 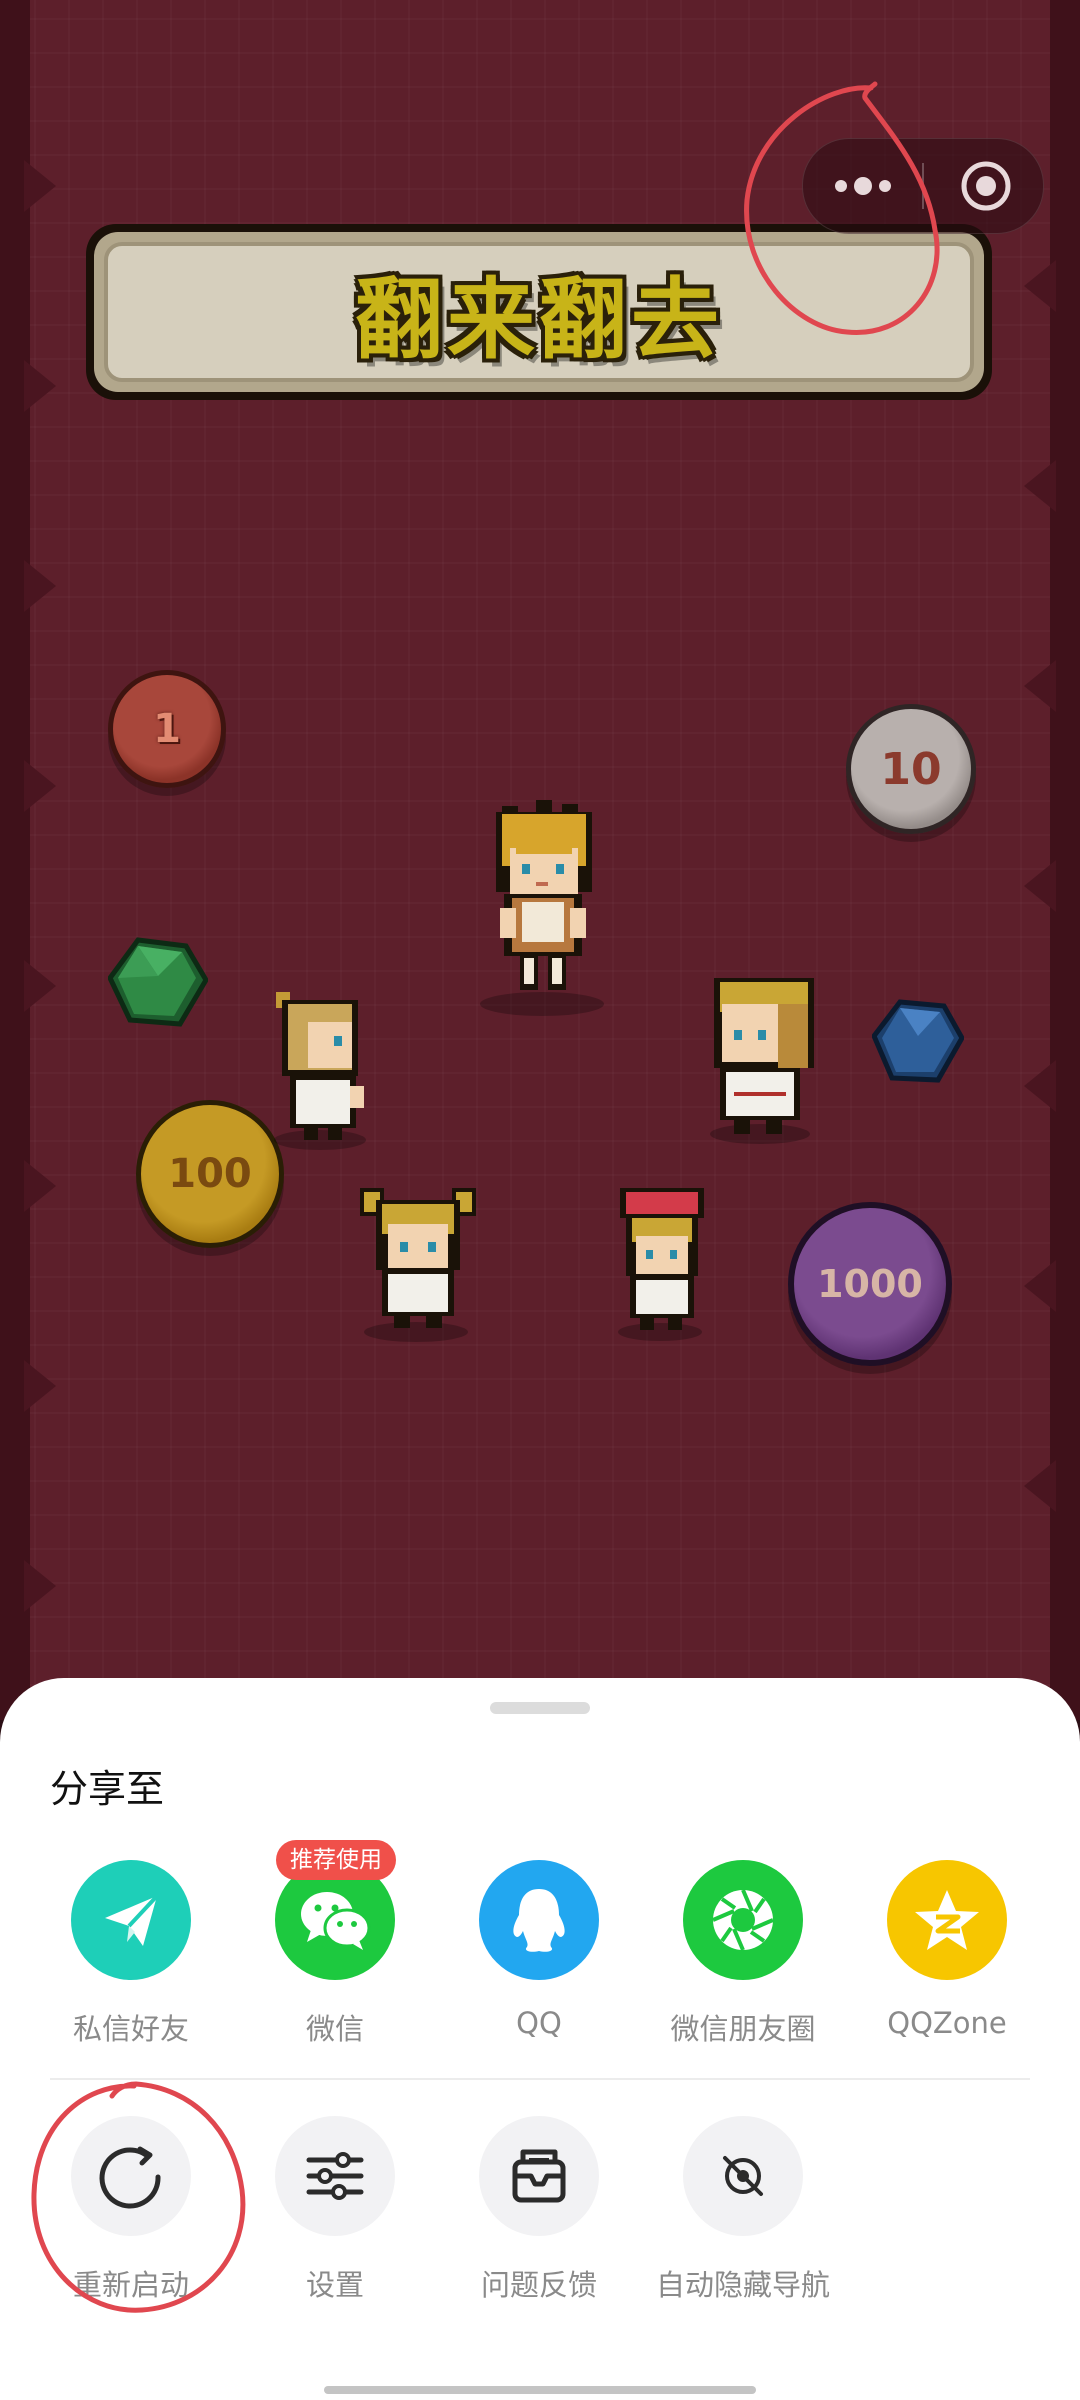 I want to click on qzone-star-icon, so click(x=947, y=1920).